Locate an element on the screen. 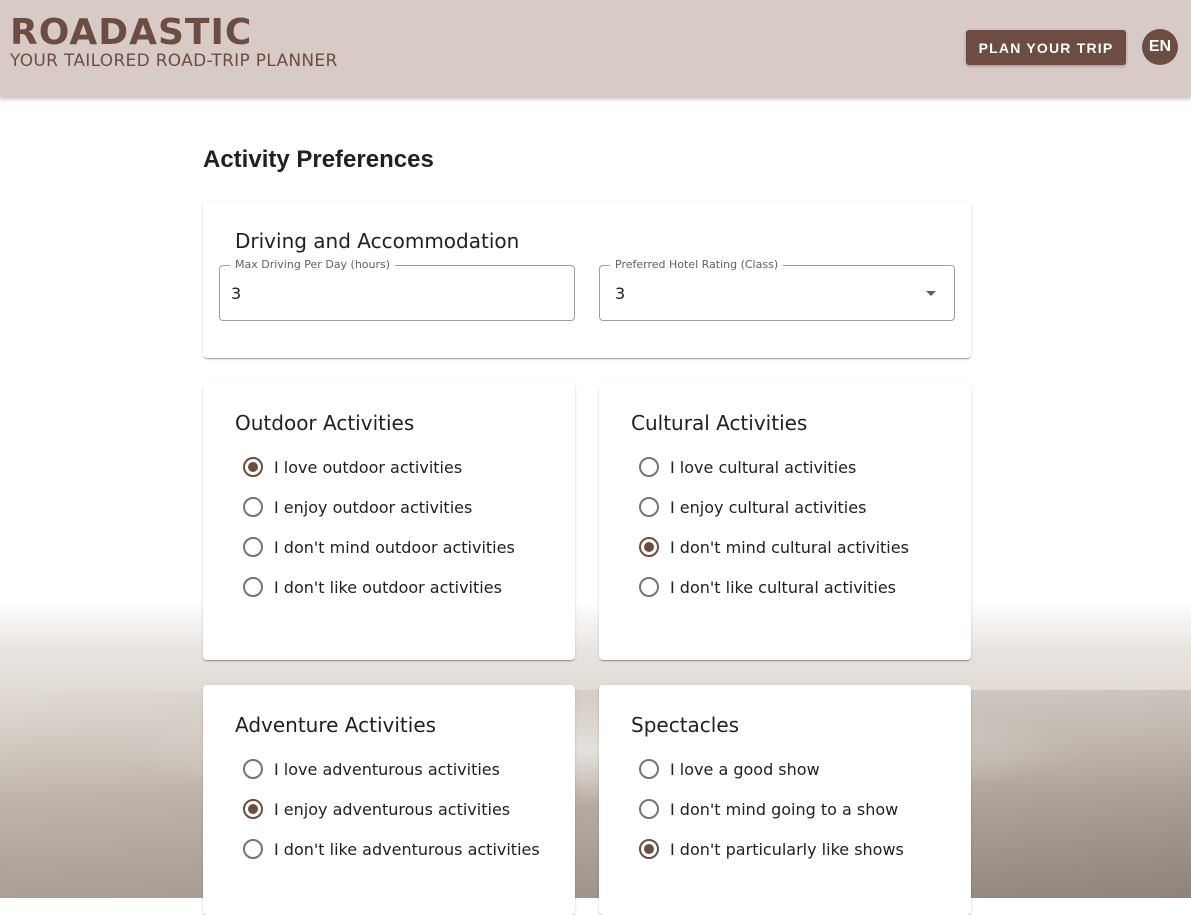 This screenshot has width=1191, height=915. brand-logo: ROADASTIC is located at coordinates (131, 32).